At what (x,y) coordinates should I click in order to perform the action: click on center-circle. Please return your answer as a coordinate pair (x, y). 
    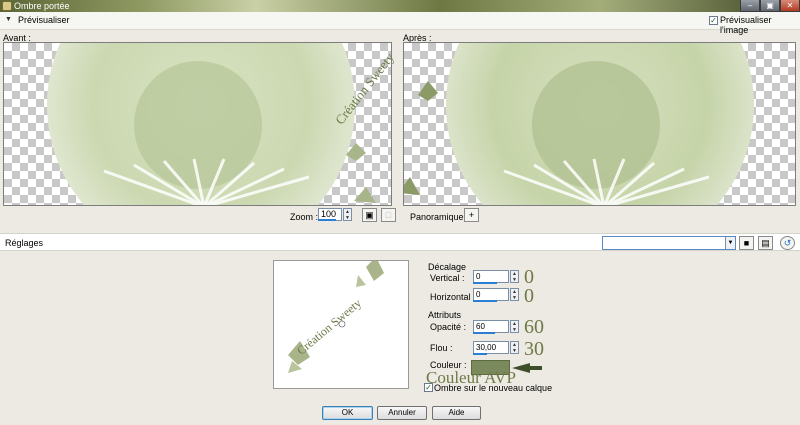
    Looking at the image, I should click on (198, 125).